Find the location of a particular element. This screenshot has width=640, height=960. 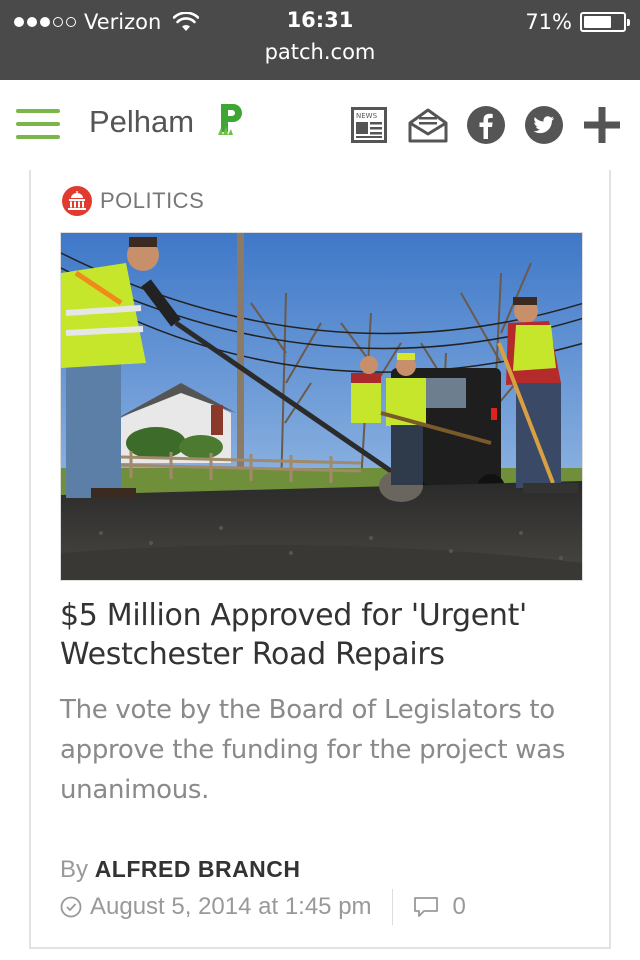

article-meta: August 5, 2014 at 1:45 pm 0 is located at coordinates (263, 907).